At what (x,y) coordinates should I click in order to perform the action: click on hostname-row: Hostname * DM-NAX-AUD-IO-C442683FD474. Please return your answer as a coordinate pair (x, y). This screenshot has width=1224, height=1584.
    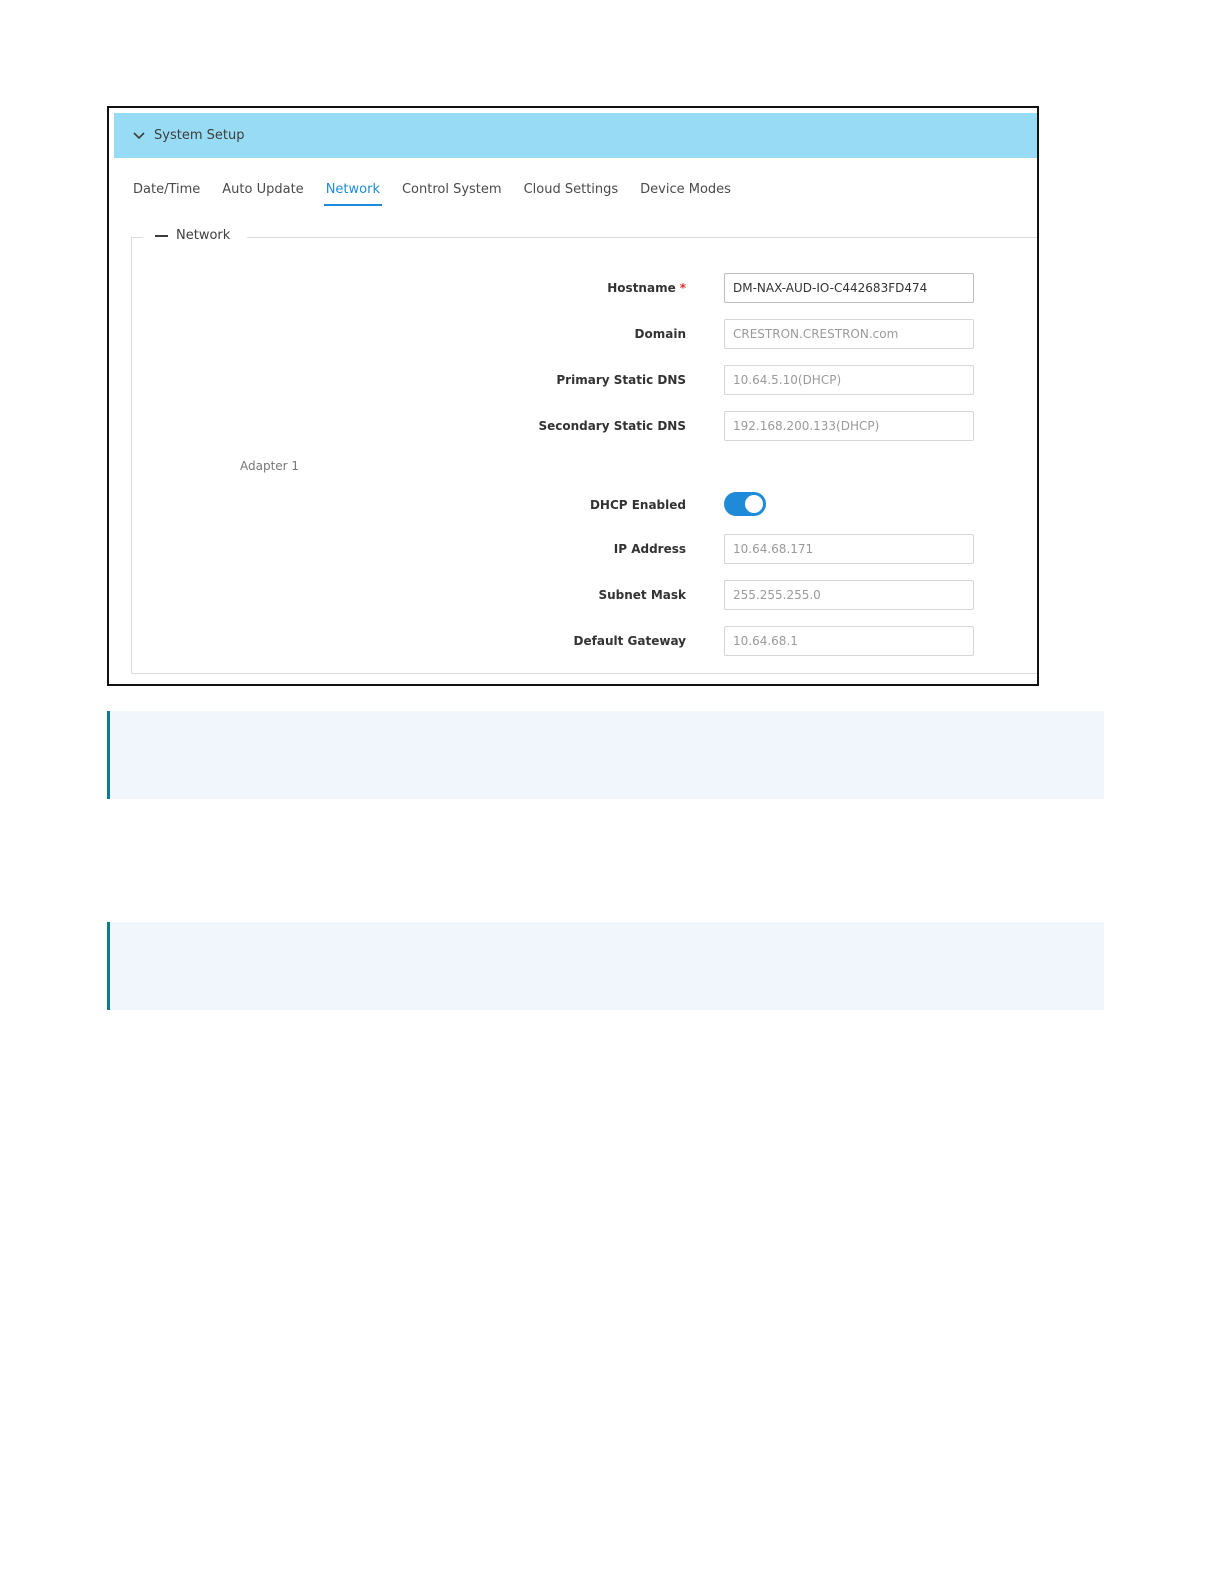
    Looking at the image, I should click on (573, 289).